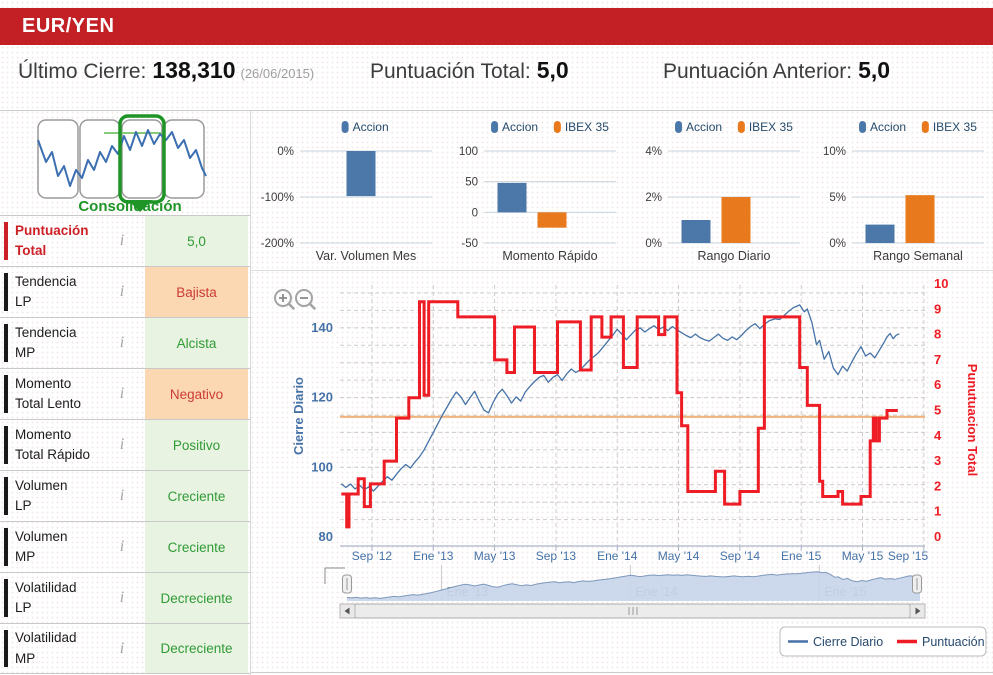 The image size is (993, 675). Describe the element at coordinates (679, 556) in the screenshot. I see `x-tick-label: May '14` at that location.